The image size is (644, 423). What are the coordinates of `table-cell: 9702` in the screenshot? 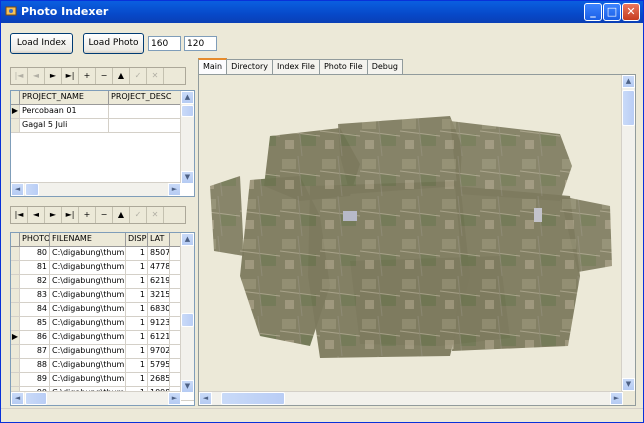 It's located at (159, 351).